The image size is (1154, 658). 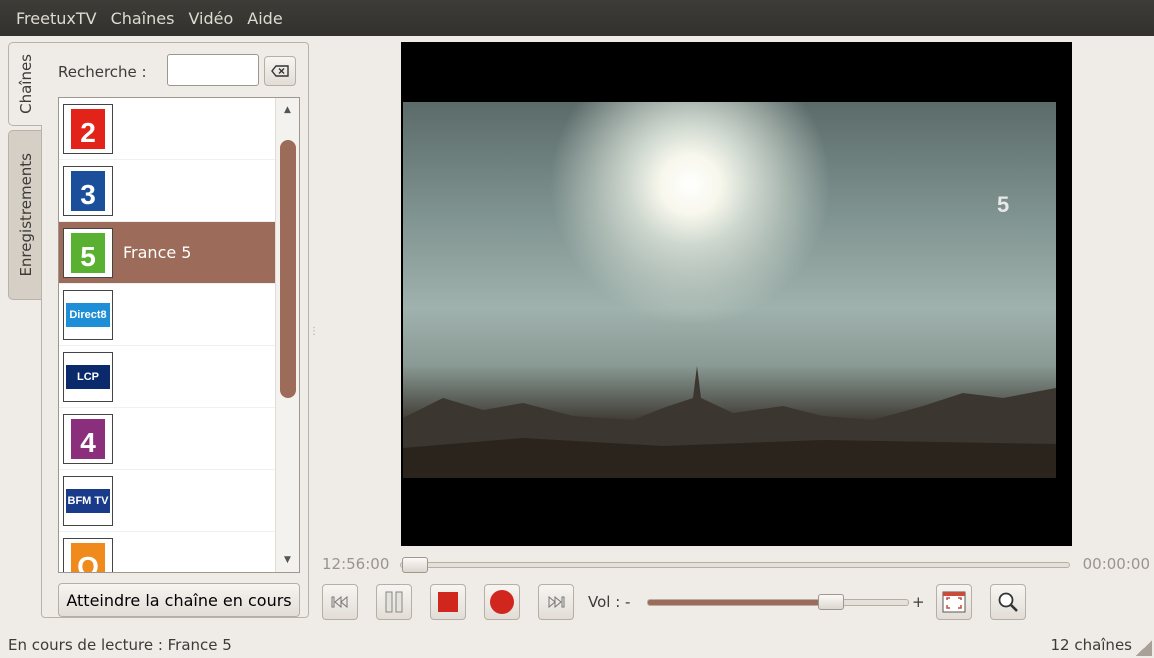 I want to click on channel-logo-text: O, so click(x=88, y=557).